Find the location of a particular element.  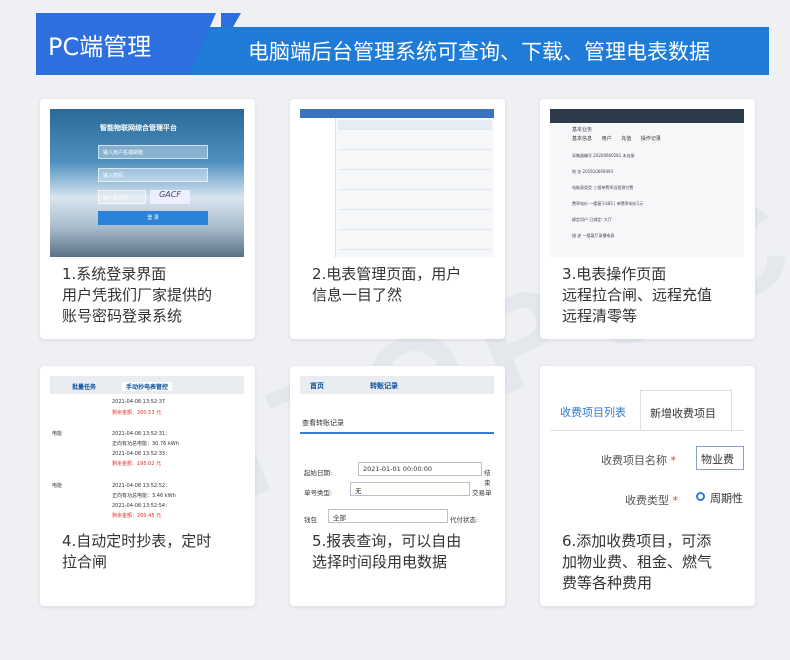

info-line: 描 述 一楼展厅录播电表 is located at coordinates (593, 235).